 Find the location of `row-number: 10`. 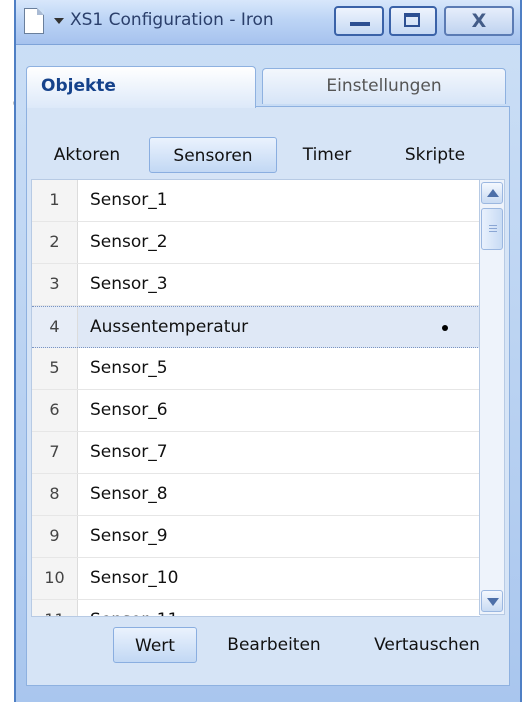

row-number: 10 is located at coordinates (55, 578).